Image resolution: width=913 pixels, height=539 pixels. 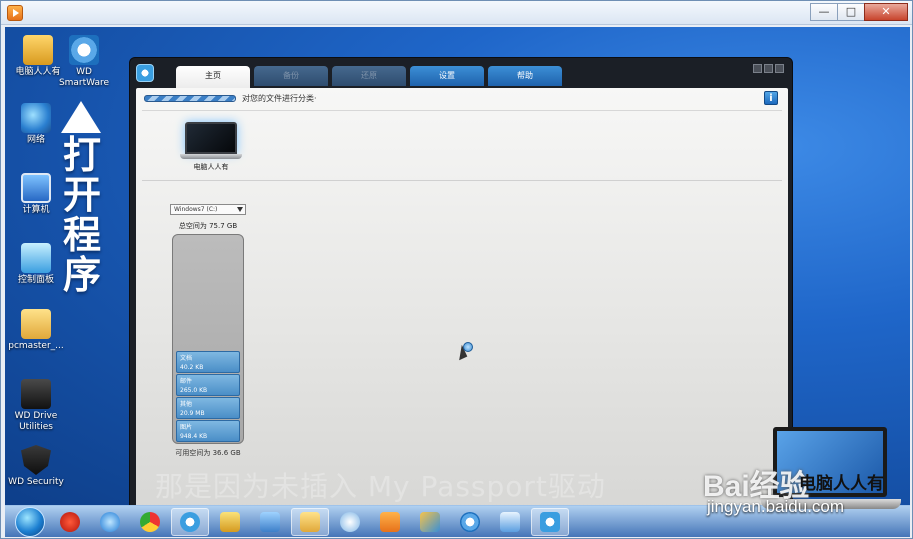 I want to click on maximize-button: □, so click(x=851, y=12).